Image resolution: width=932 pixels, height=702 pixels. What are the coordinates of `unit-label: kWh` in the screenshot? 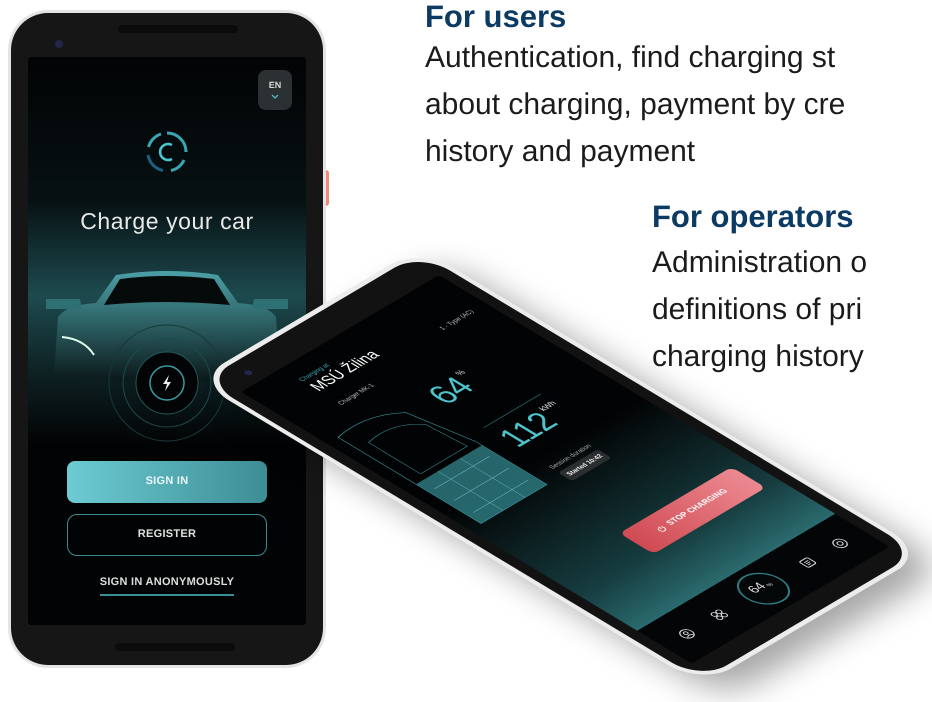 It's located at (548, 405).